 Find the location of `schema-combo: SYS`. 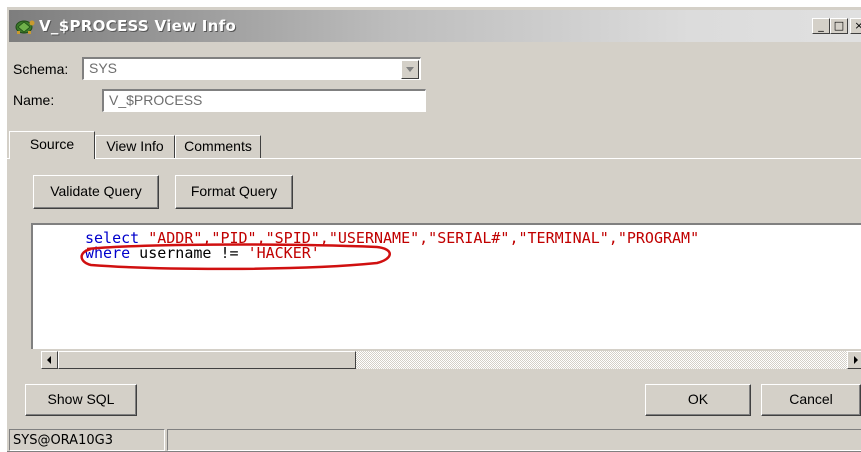

schema-combo: SYS is located at coordinates (251, 68).